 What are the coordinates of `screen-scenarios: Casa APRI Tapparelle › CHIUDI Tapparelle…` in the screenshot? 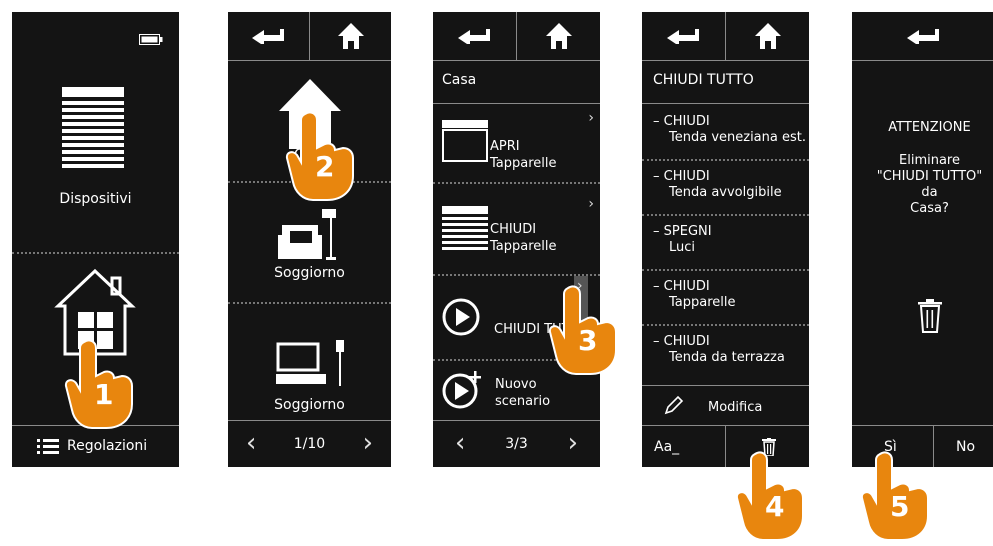 It's located at (516, 239).